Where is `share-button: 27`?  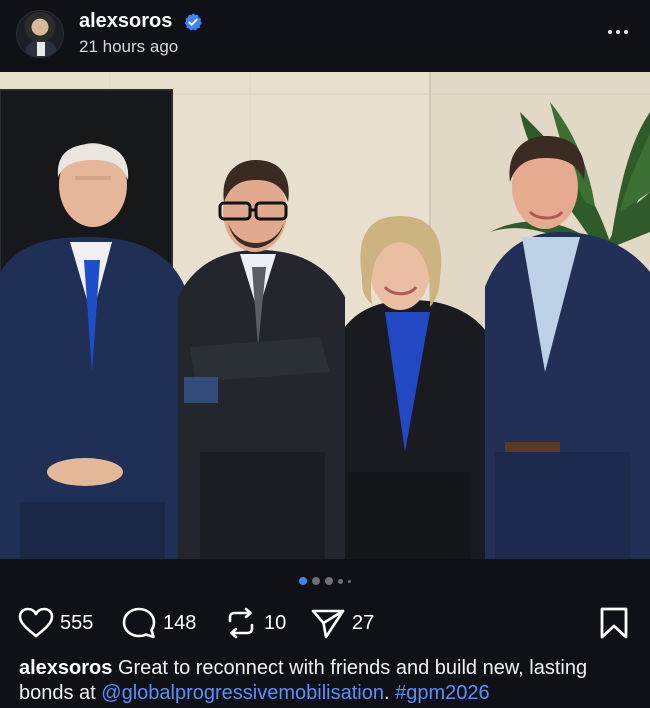 share-button: 27 is located at coordinates (342, 623).